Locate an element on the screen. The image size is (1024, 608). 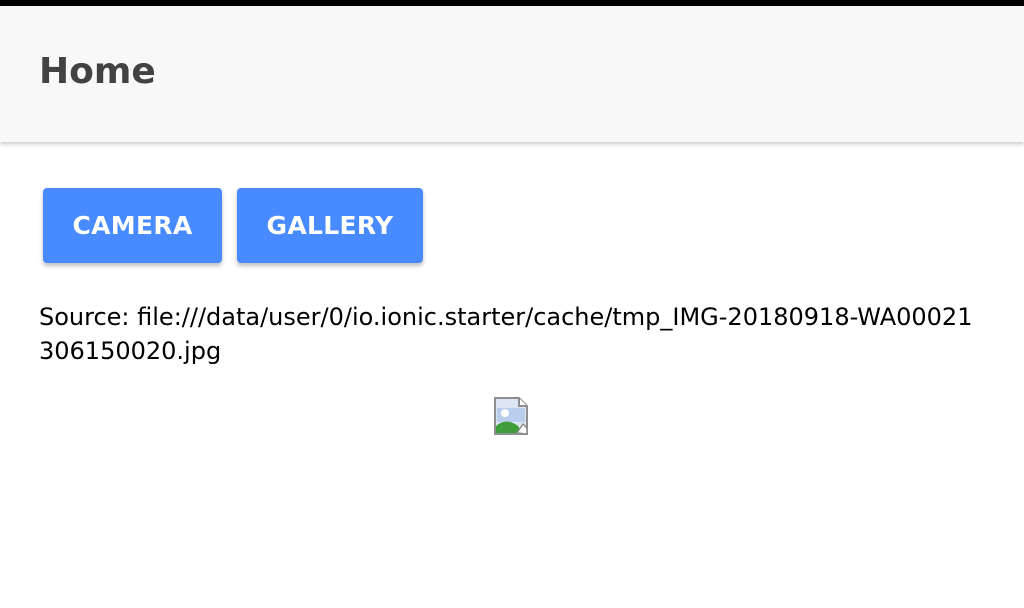
camera-button: CAMERA is located at coordinates (132, 225).